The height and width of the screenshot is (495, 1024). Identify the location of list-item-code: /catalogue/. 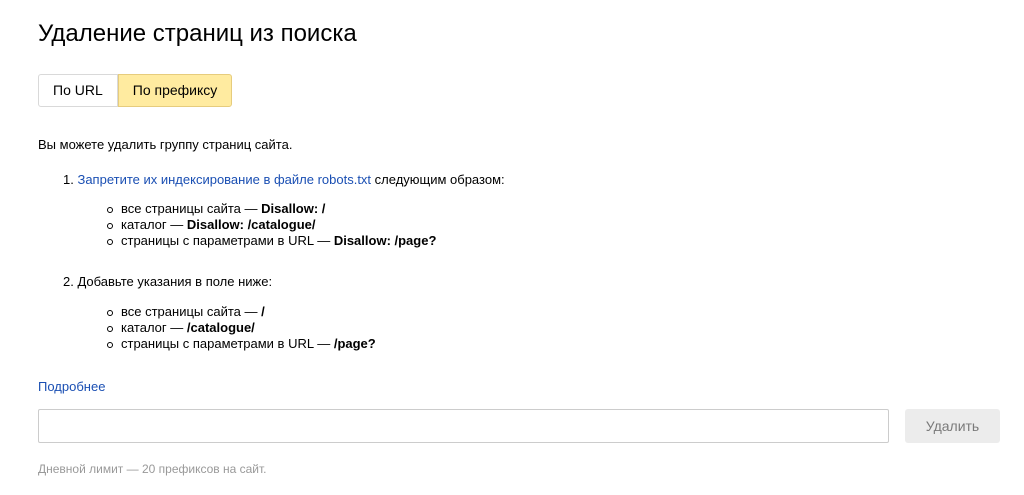
(220, 327).